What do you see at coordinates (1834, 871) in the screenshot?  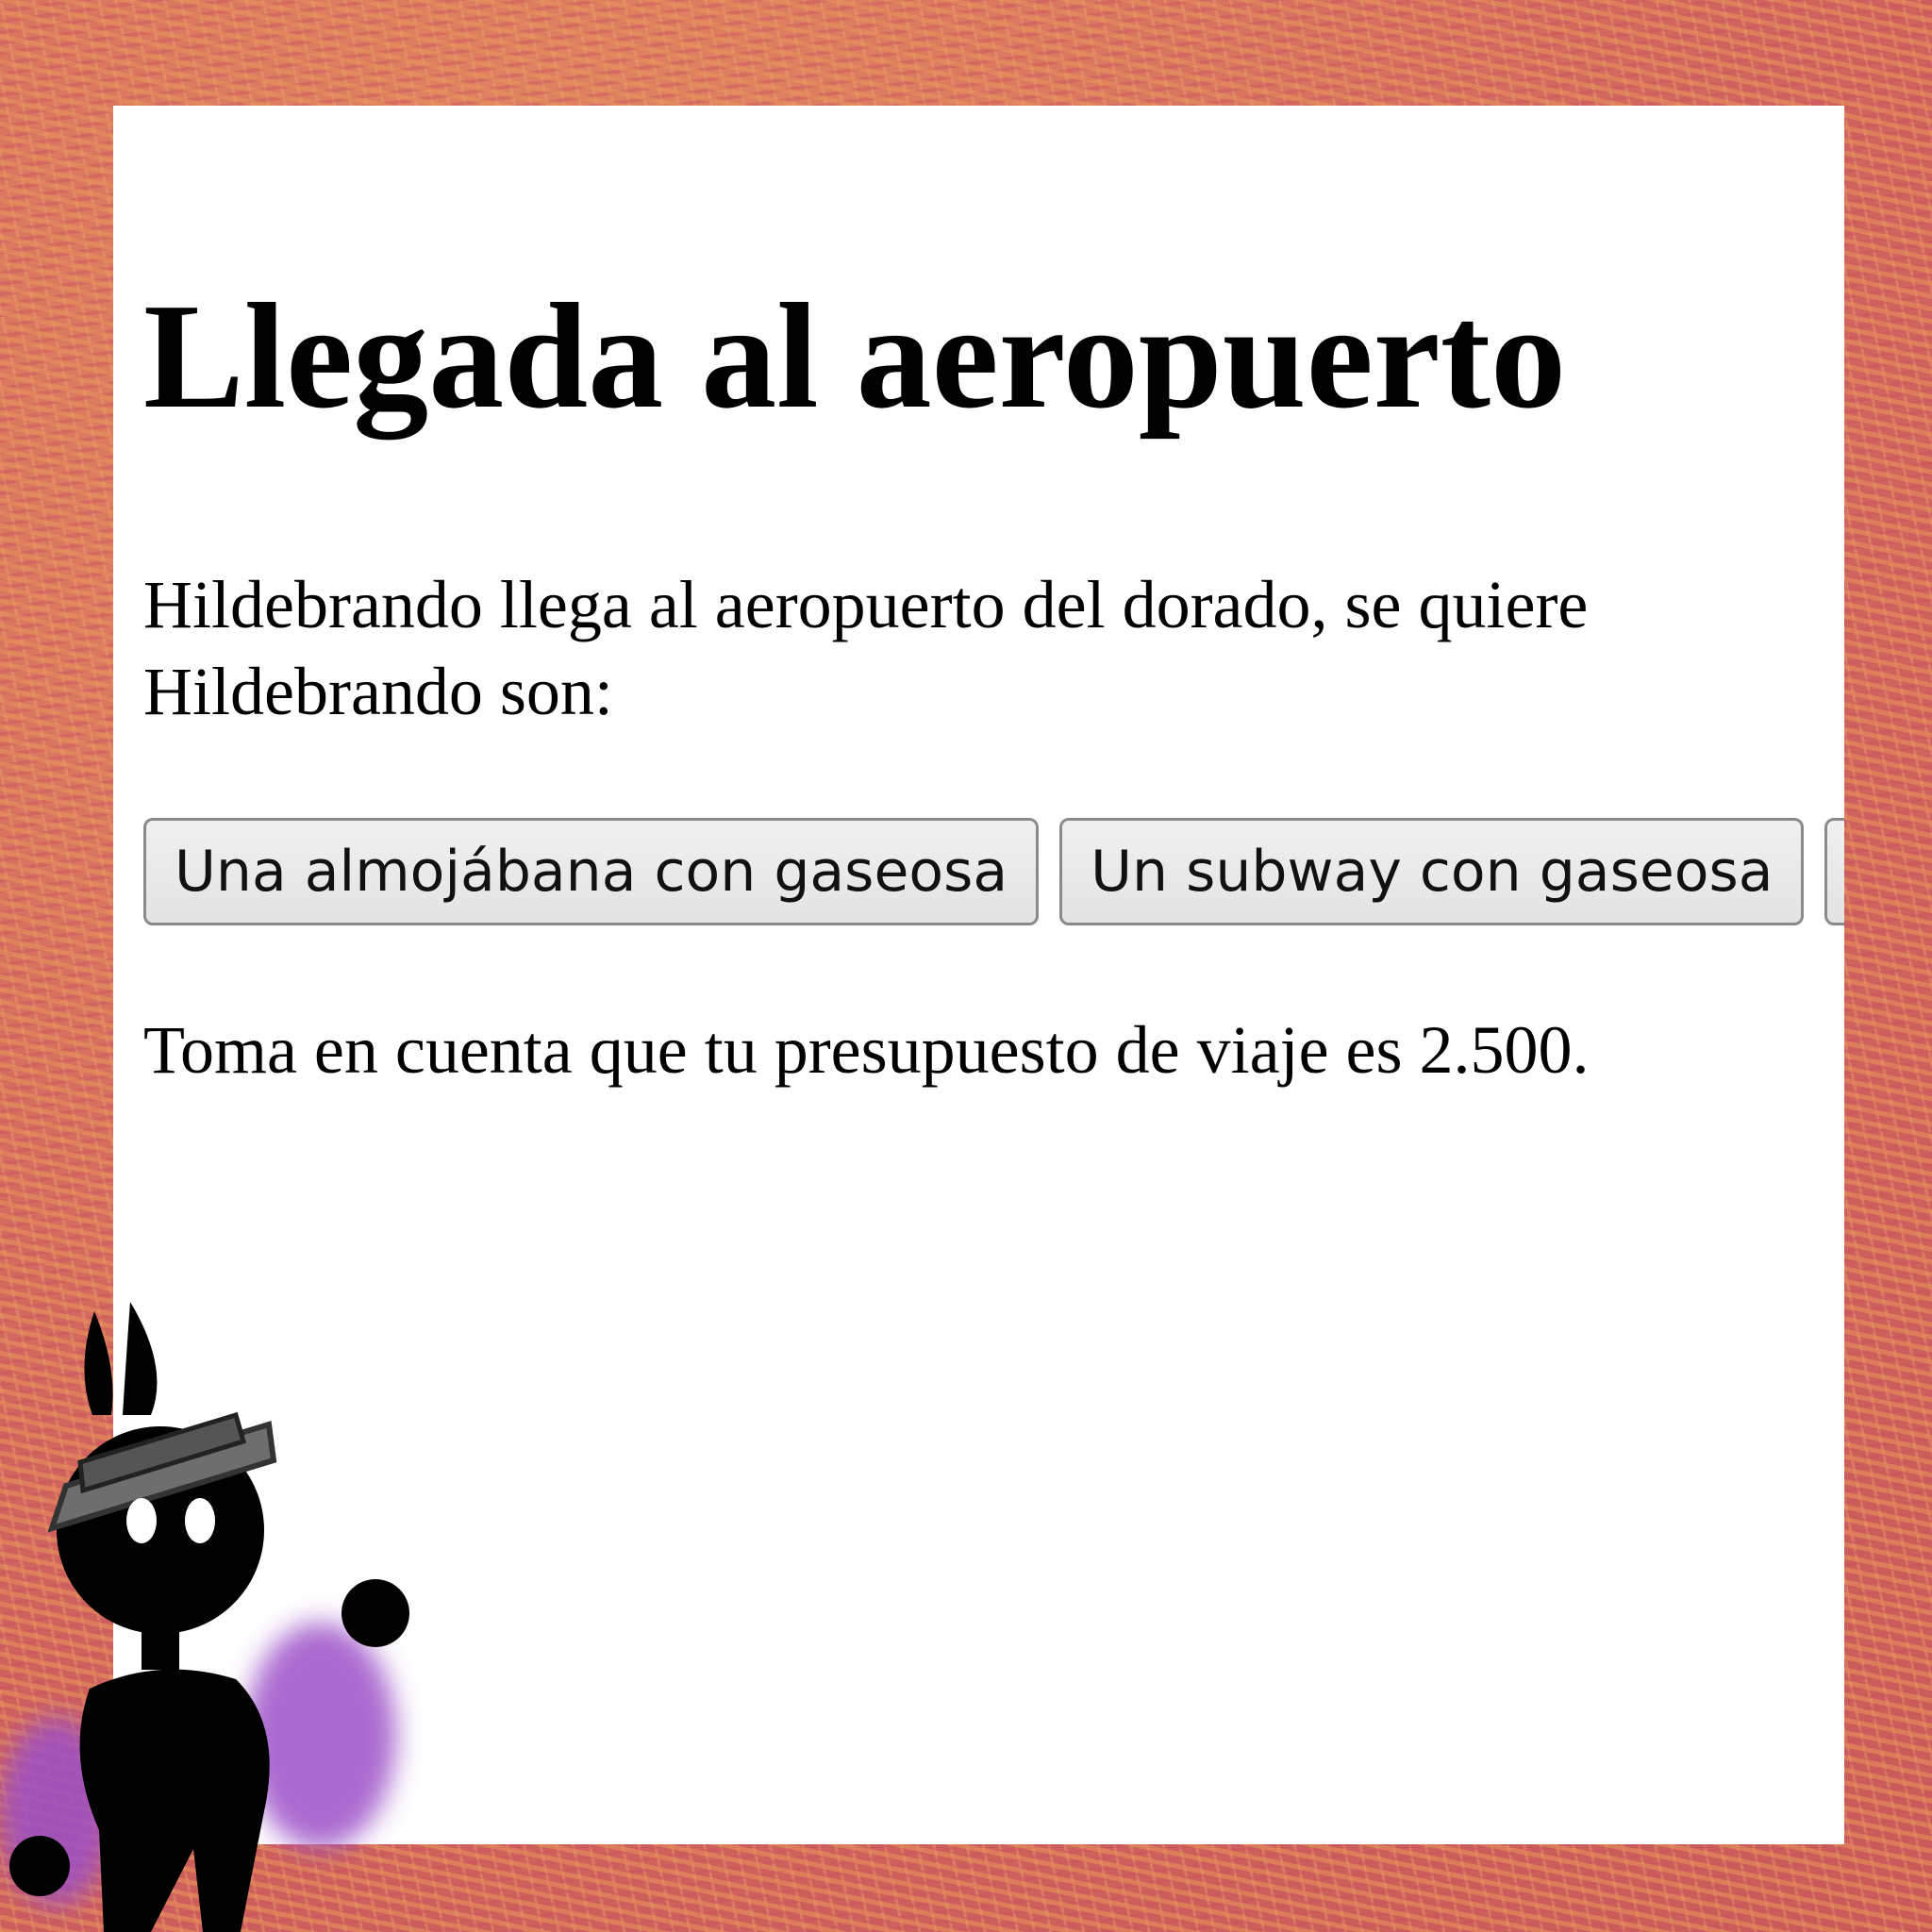 I see `option-third-button` at bounding box center [1834, 871].